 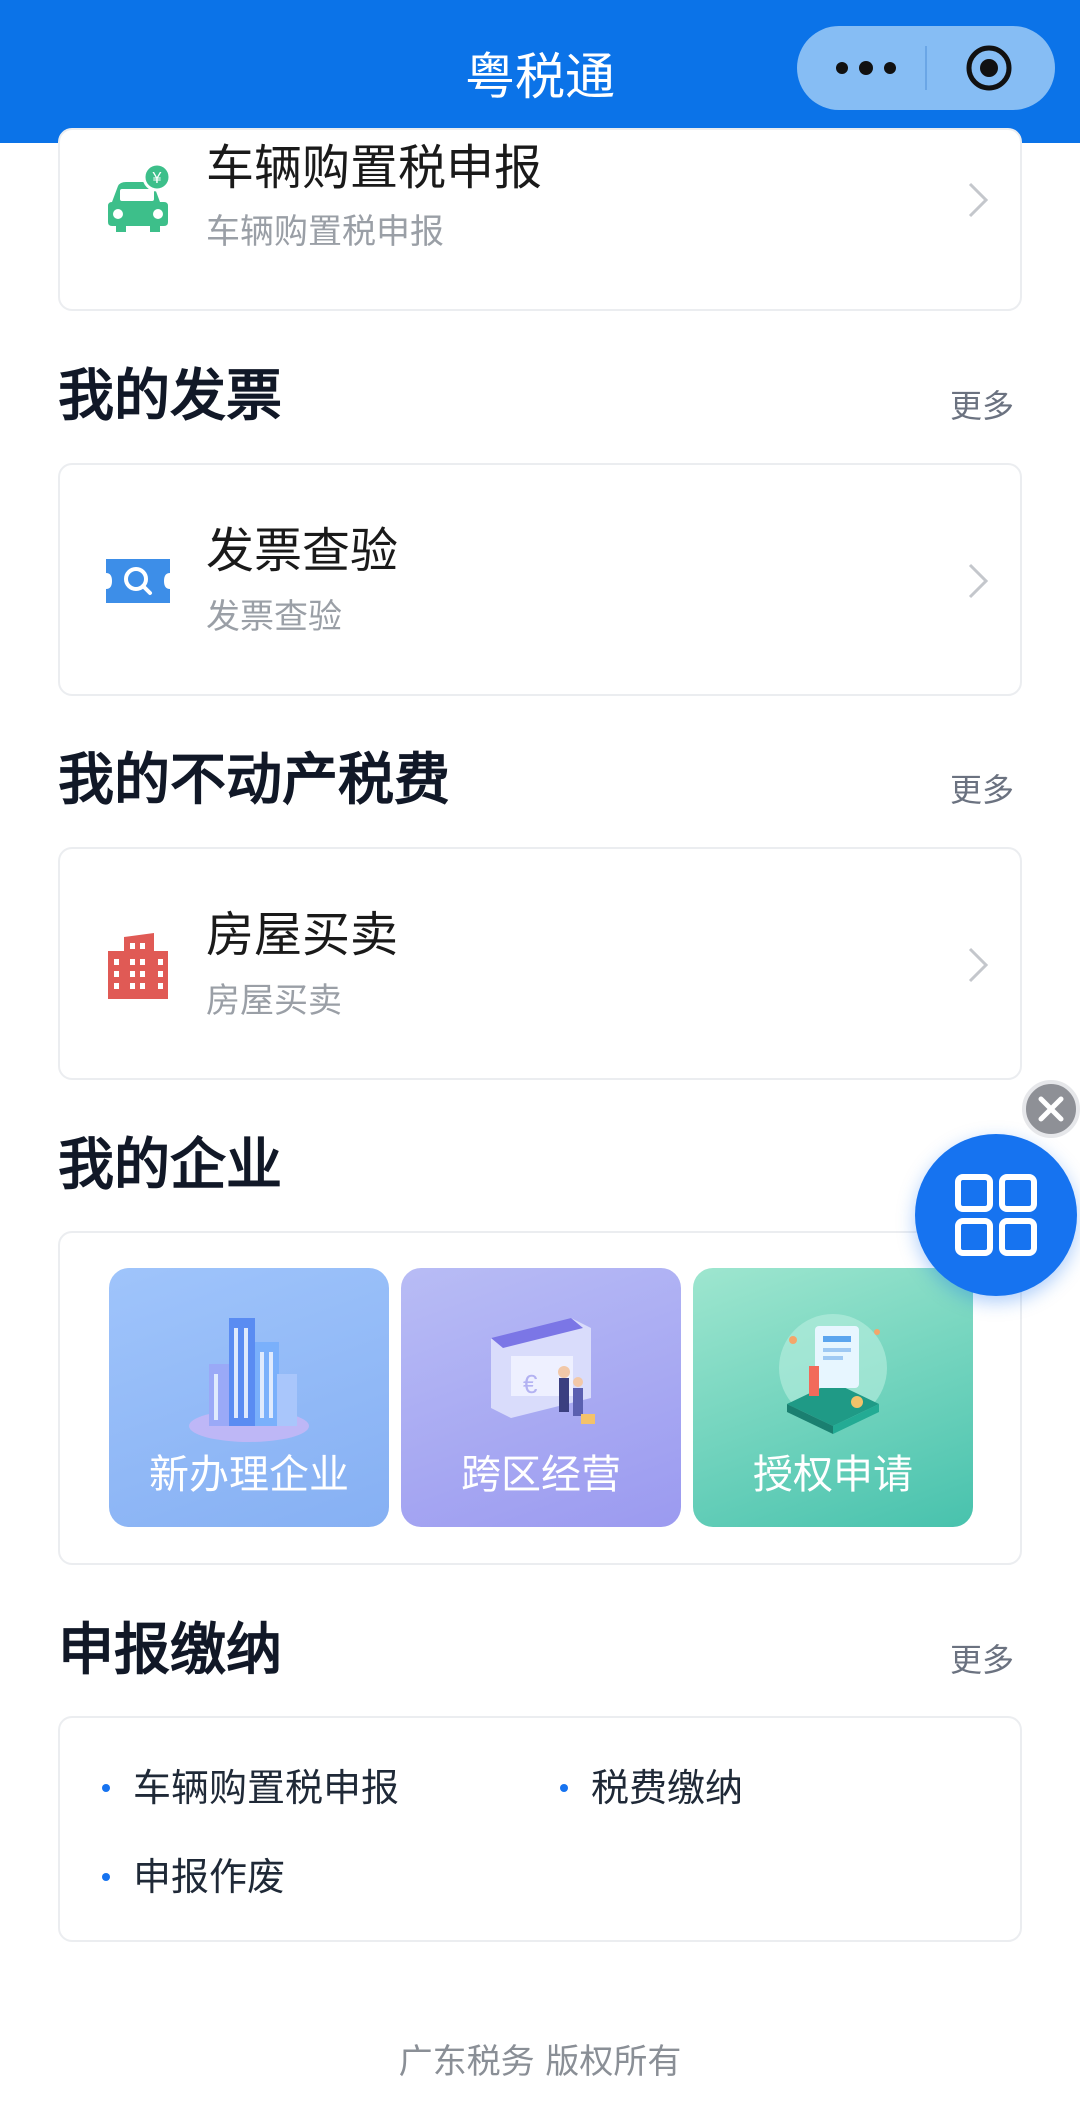 What do you see at coordinates (249, 1475) in the screenshot?
I see `tile-label: 新办理企业` at bounding box center [249, 1475].